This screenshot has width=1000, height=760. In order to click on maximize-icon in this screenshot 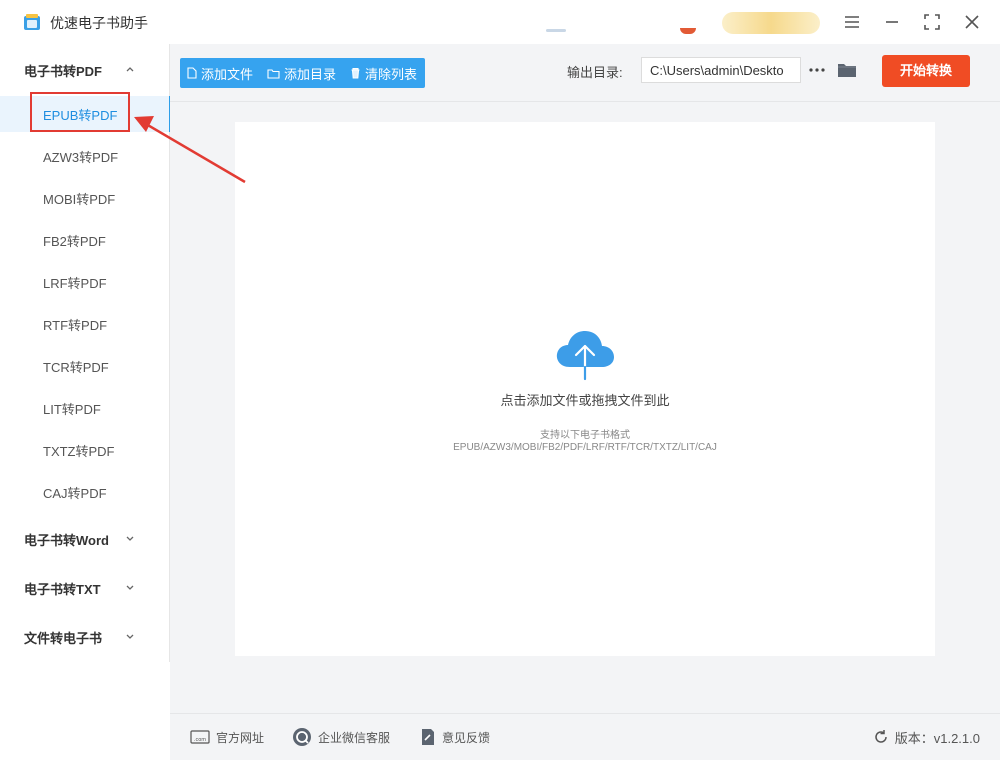, I will do `click(932, 22)`.